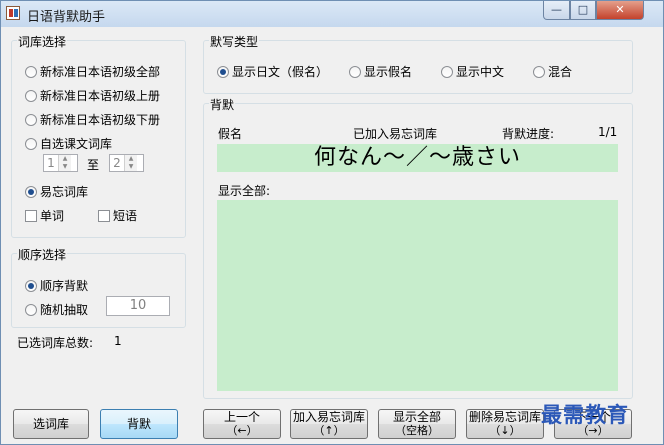 The image size is (664, 445). I want to click on show-all-button-label: 显示全部, so click(416, 417).